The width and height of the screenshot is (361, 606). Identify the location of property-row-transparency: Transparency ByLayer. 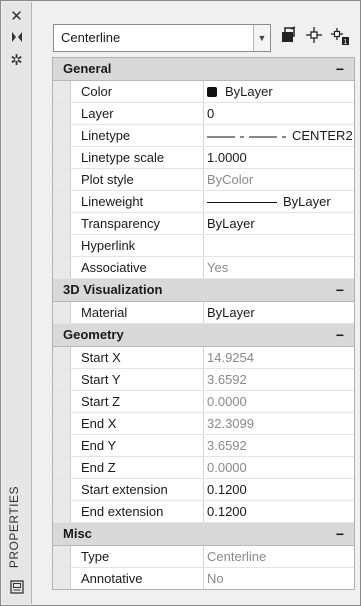
(203, 224).